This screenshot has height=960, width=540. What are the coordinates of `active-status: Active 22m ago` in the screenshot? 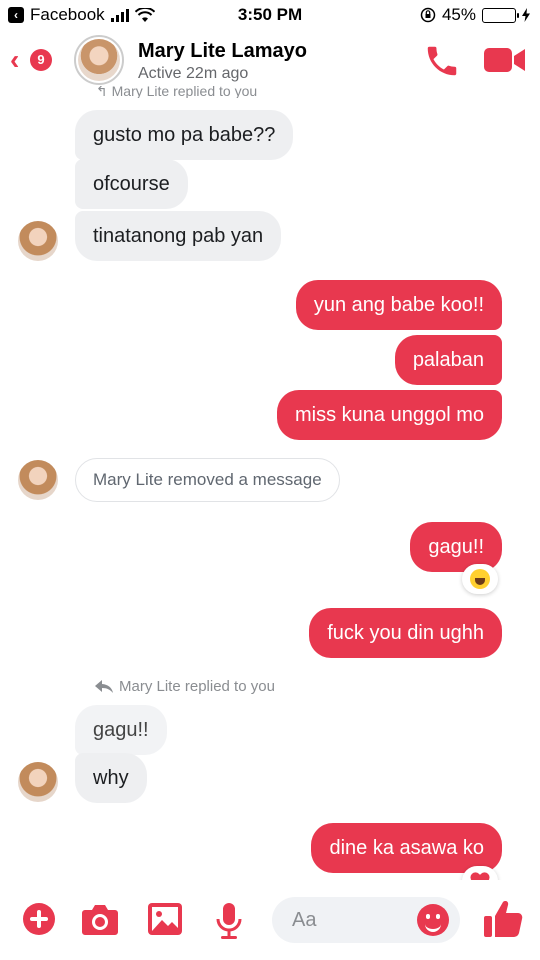 It's located at (193, 73).